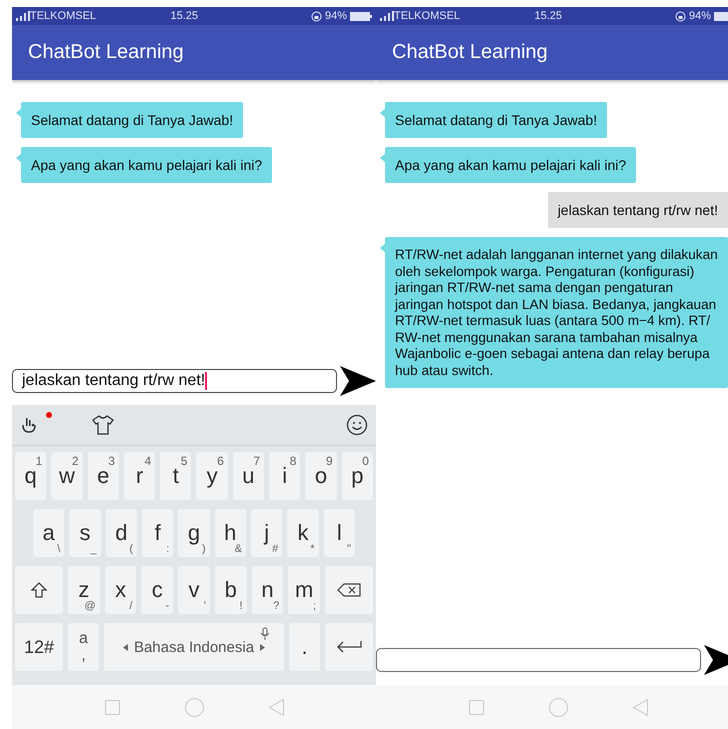 The width and height of the screenshot is (728, 729). What do you see at coordinates (125, 647) in the screenshot?
I see `left-arrow-icon` at bounding box center [125, 647].